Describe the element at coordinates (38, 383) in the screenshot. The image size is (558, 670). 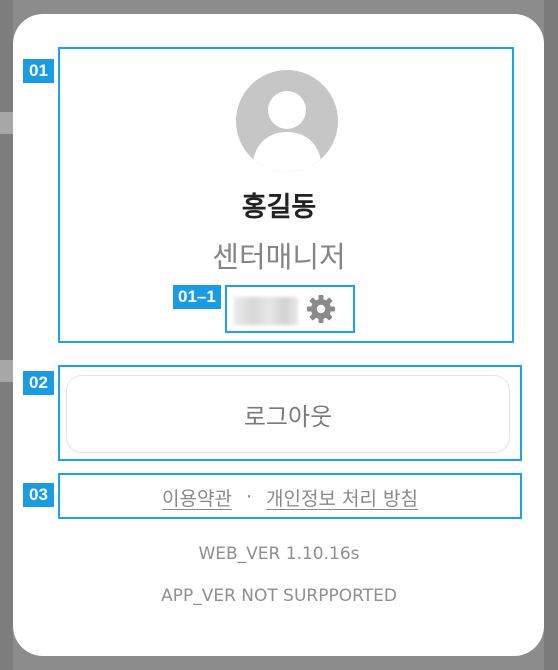
I see `annotation-tag-02: 02` at that location.